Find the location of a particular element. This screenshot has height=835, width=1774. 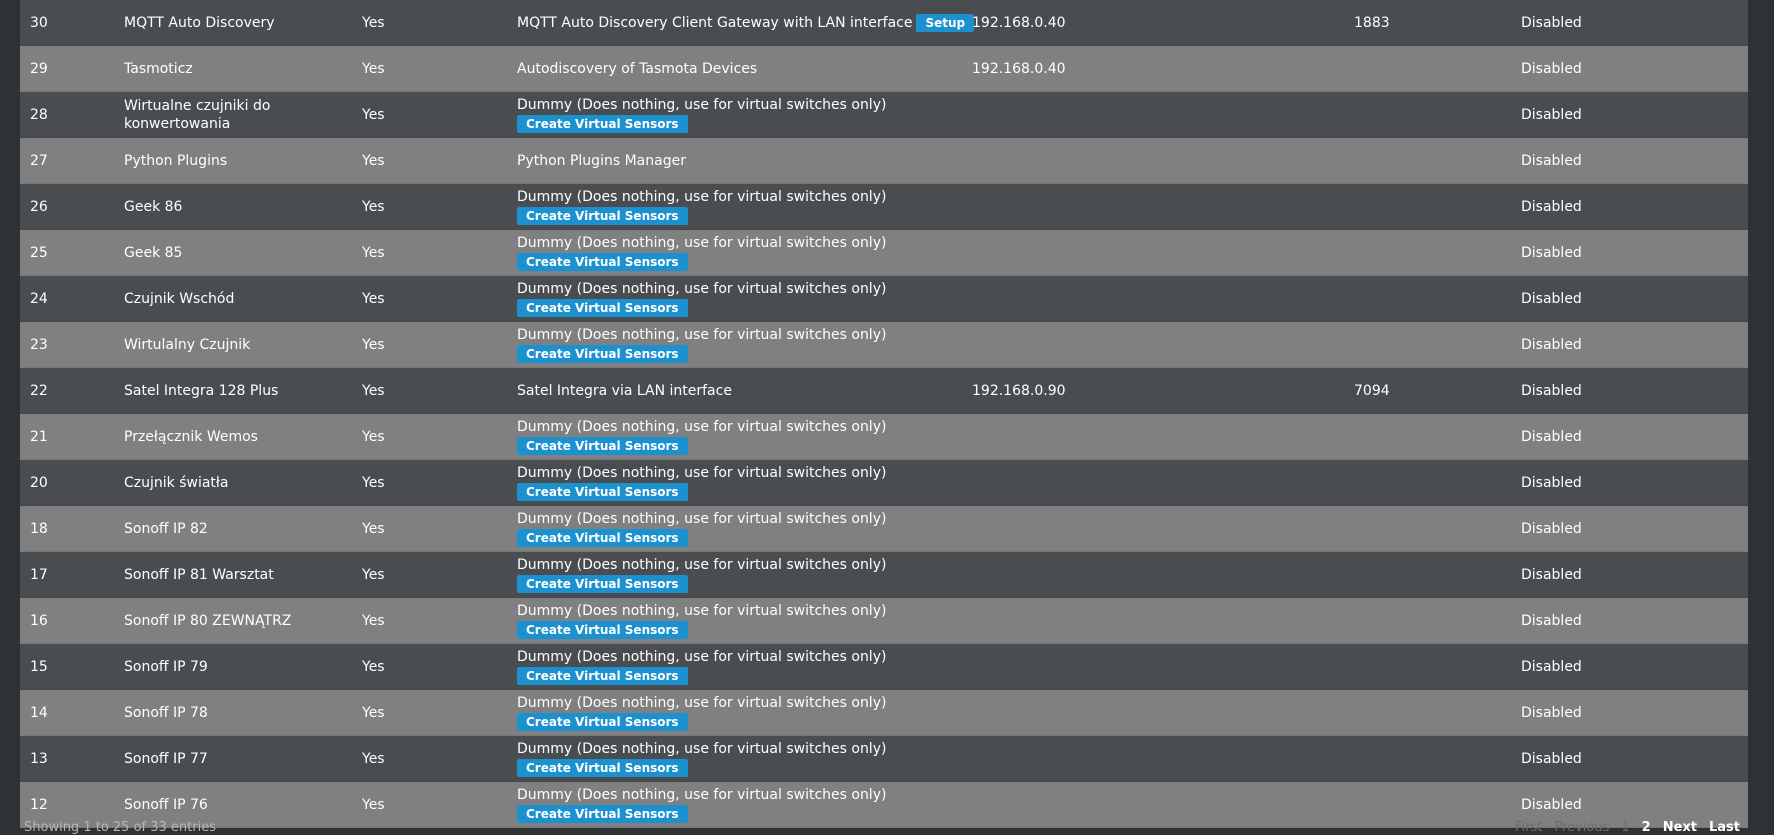

cell-idx: 20 is located at coordinates (39, 482).